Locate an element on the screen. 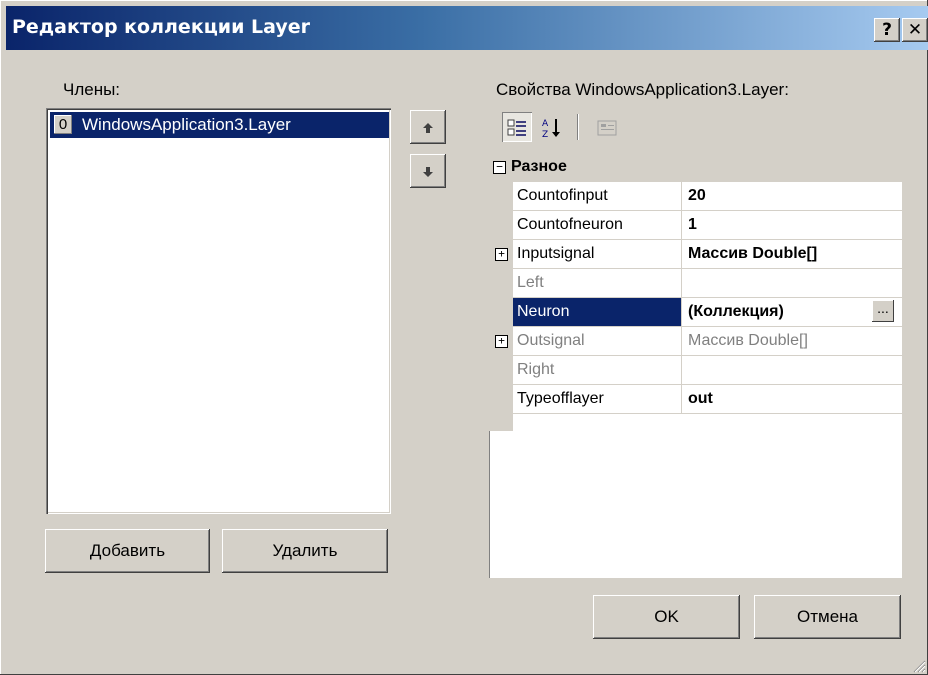 The width and height of the screenshot is (928, 675). property-row: + Inputsignal Массив Double[] is located at coordinates (695, 254).